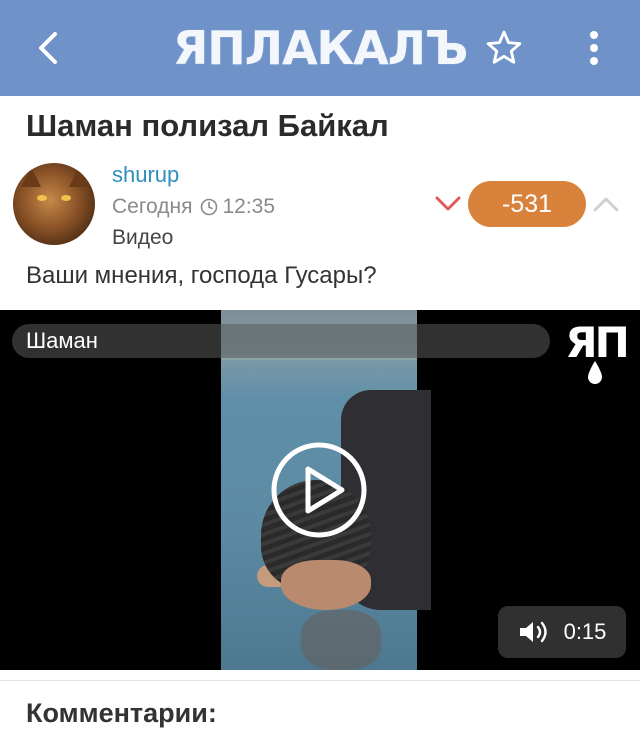 This screenshot has height=730, width=640. Describe the element at coordinates (249, 206) in the screenshot. I see `post-time: 12:35` at that location.